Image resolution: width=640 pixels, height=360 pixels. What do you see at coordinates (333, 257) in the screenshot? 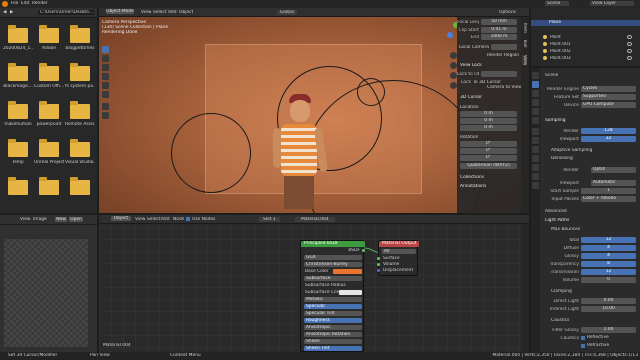
I see `distribution-select: GGX` at bounding box center [333, 257].